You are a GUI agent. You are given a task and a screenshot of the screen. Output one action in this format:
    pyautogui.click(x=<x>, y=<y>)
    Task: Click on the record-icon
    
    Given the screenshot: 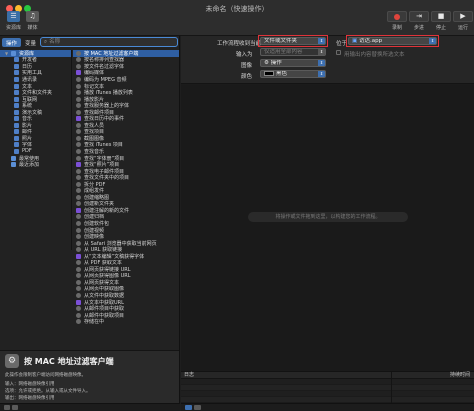 What is the action you would take?
    pyautogui.click(x=397, y=16)
    